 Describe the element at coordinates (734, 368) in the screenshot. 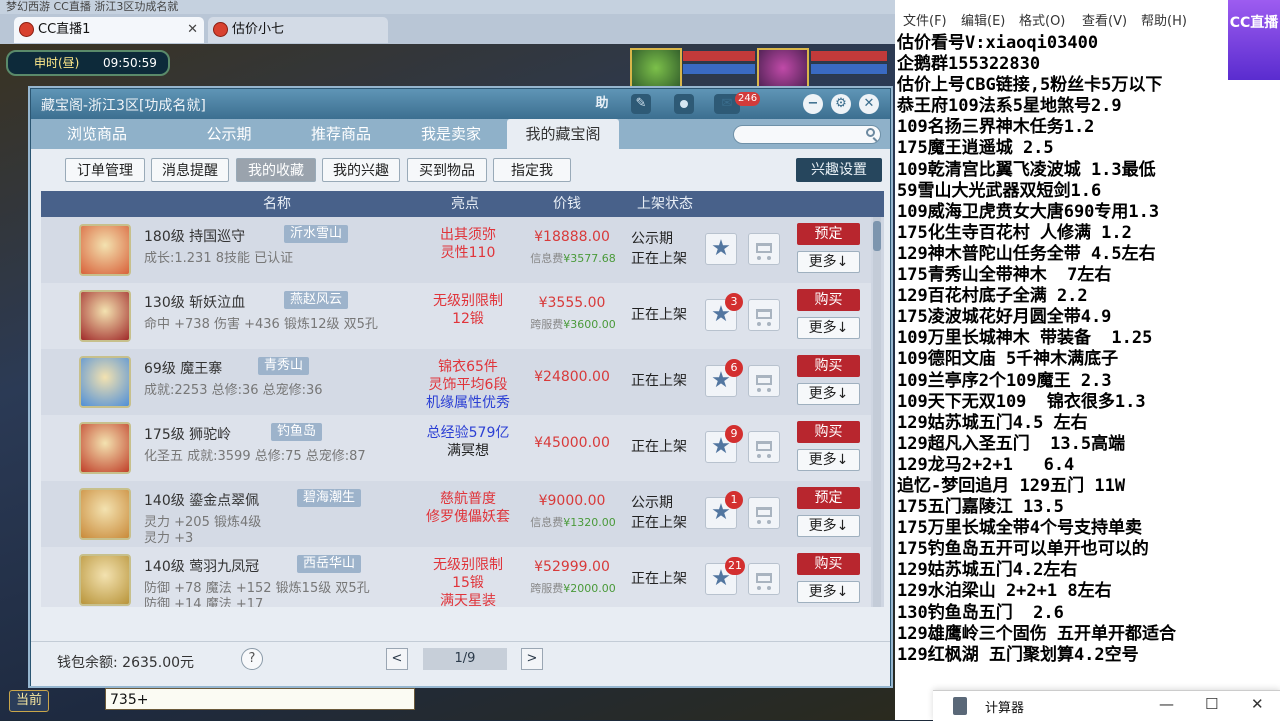

I see `favorite-count-badge: 6` at that location.